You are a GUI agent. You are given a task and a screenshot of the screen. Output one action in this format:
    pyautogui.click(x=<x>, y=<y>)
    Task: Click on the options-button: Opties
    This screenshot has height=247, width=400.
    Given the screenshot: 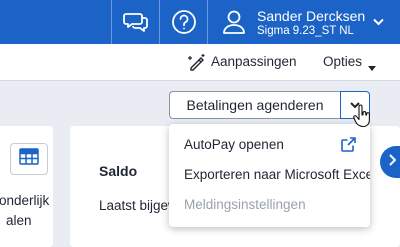 What is the action you would take?
    pyautogui.click(x=342, y=61)
    